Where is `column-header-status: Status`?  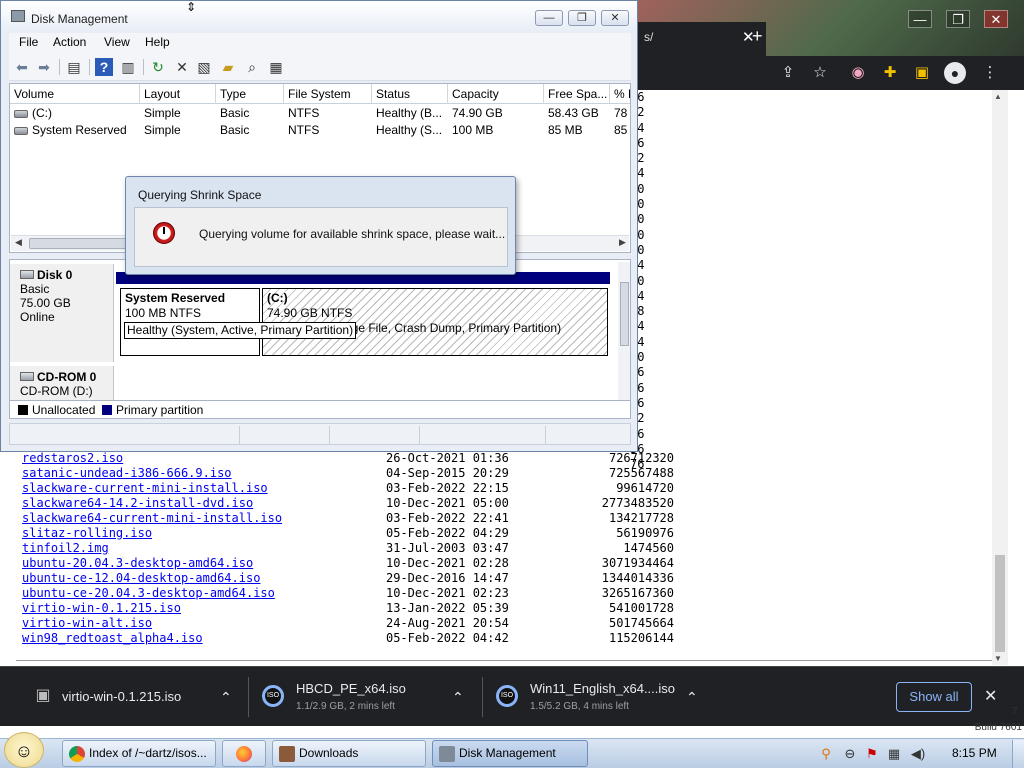
column-header-status: Status is located at coordinates (410, 94).